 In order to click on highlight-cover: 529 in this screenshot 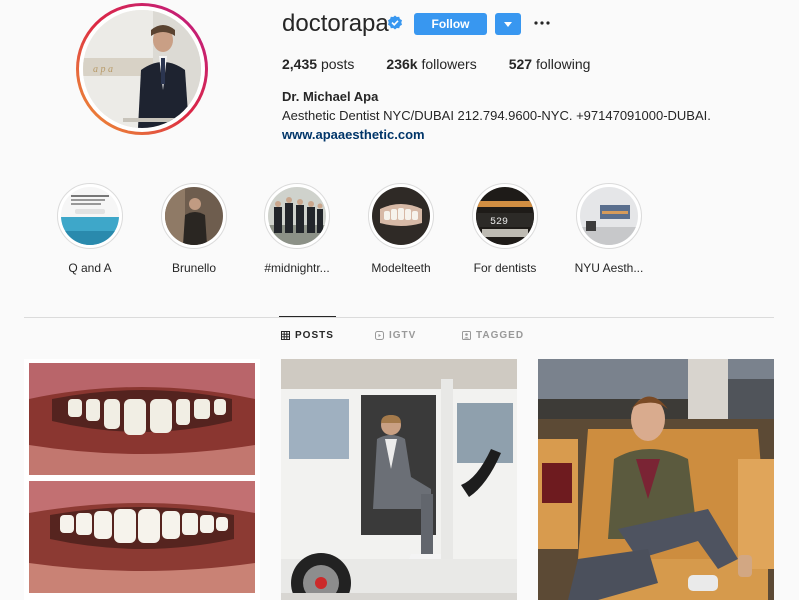, I will do `click(505, 216)`.